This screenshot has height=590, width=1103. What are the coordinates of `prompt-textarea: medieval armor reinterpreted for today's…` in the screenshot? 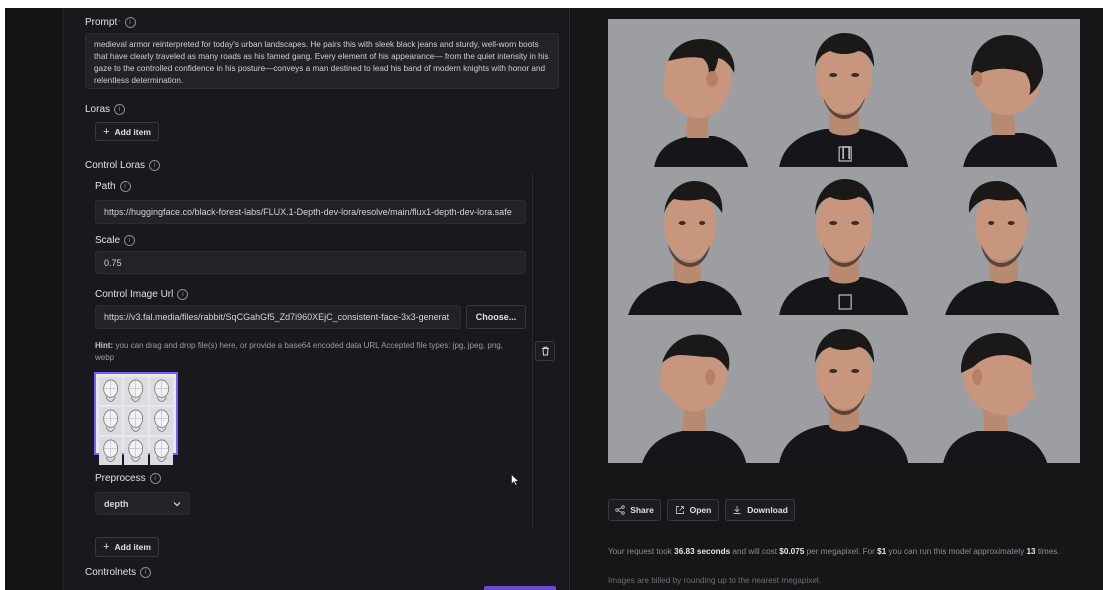 It's located at (322, 61).